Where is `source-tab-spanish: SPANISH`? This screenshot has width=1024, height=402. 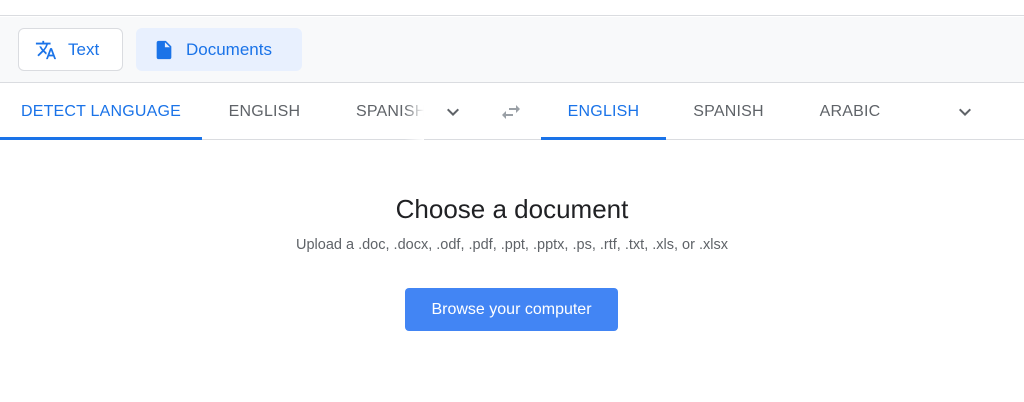
source-tab-spanish: SPANISH is located at coordinates (390, 112).